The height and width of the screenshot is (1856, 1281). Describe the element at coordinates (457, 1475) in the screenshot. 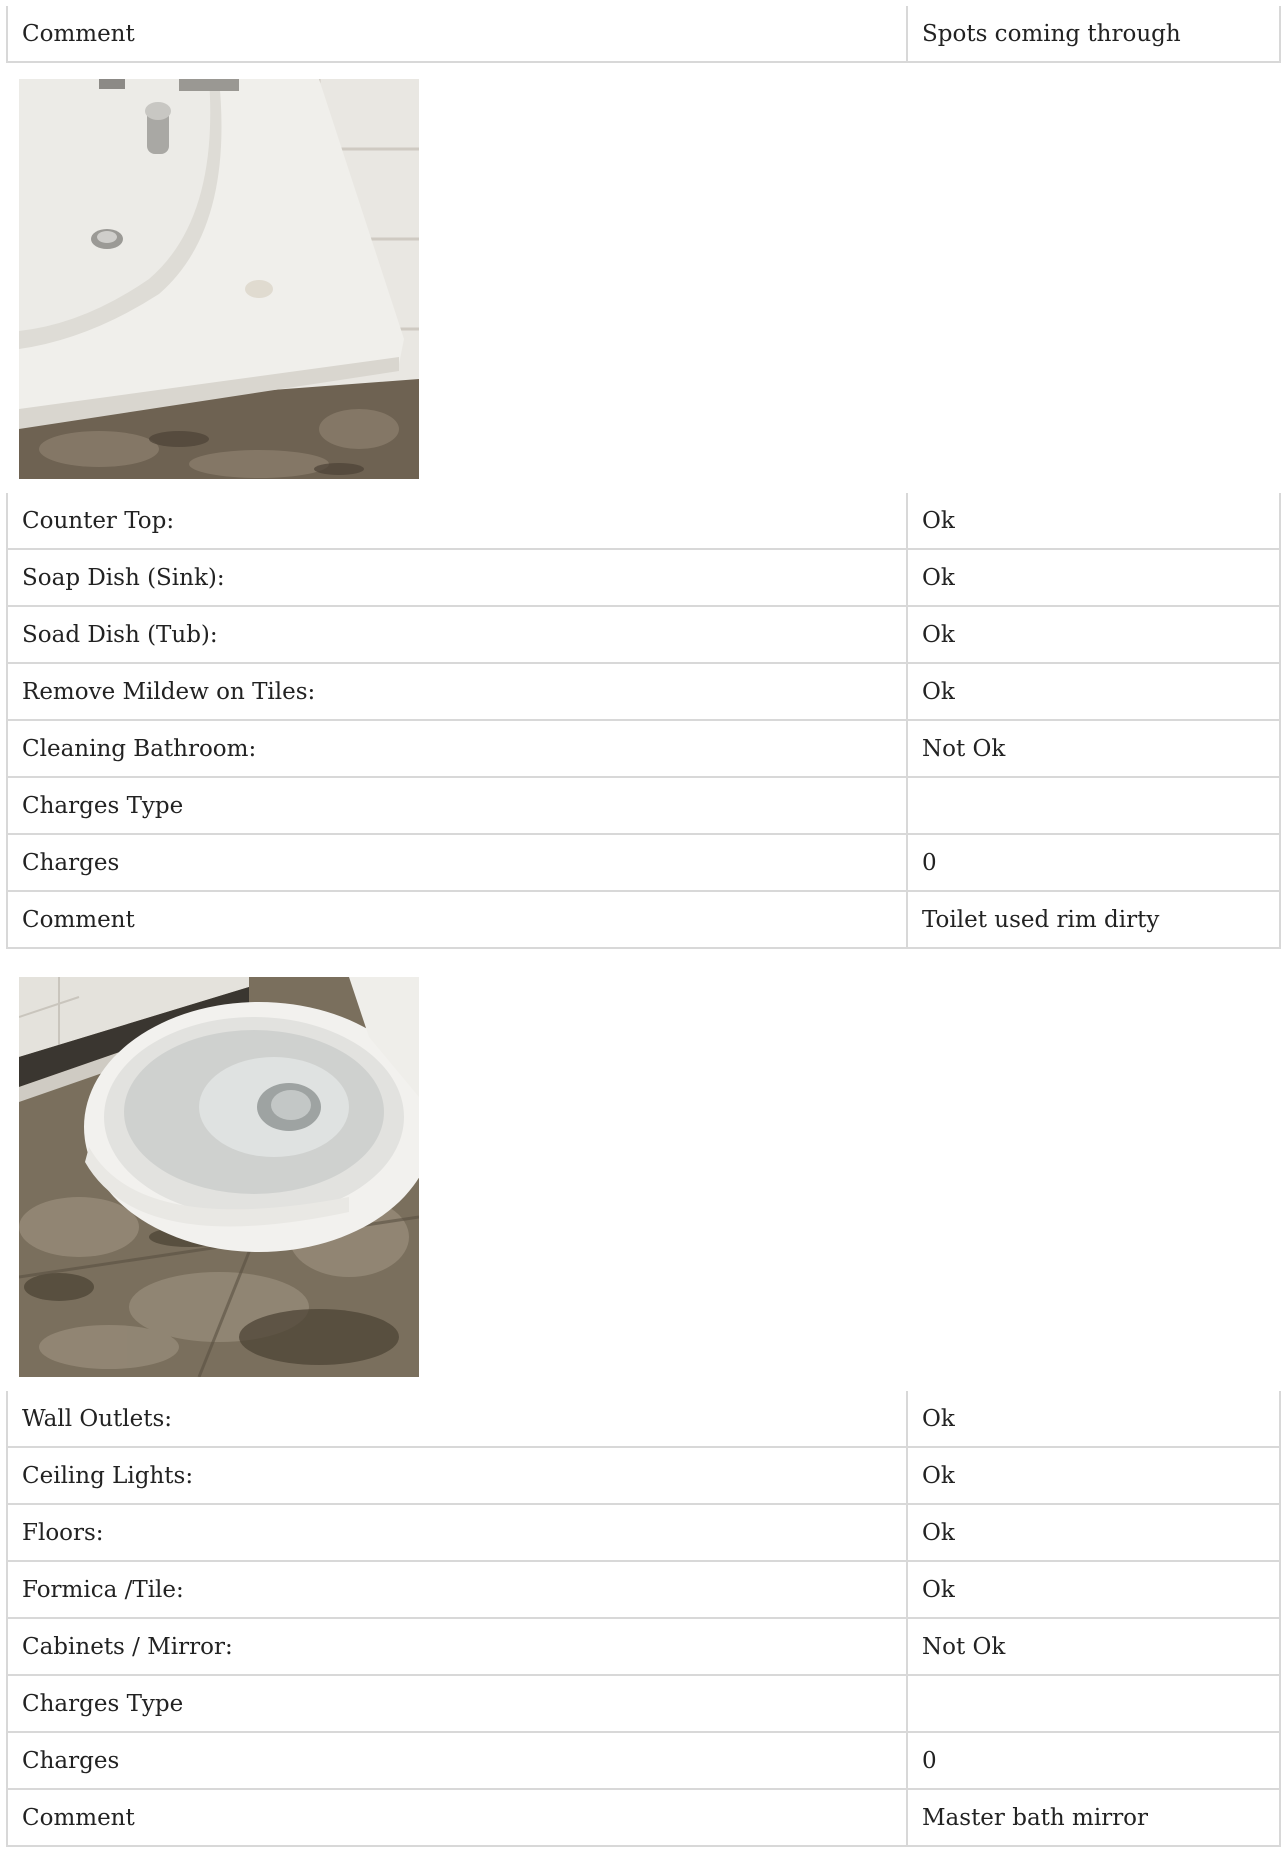

I see `row-label: Ceiling Lights:` at that location.